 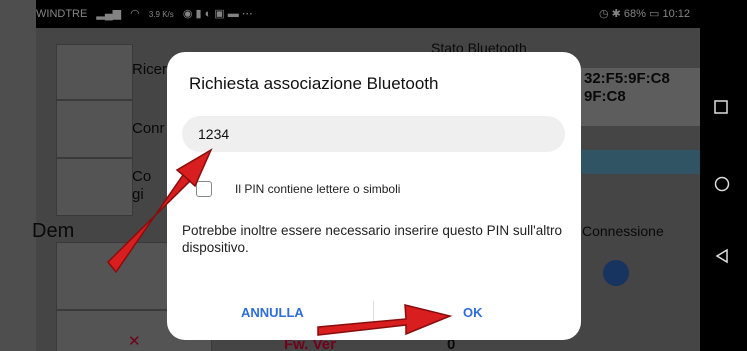 What do you see at coordinates (723, 109) in the screenshot?
I see `recent-apps-icon` at bounding box center [723, 109].